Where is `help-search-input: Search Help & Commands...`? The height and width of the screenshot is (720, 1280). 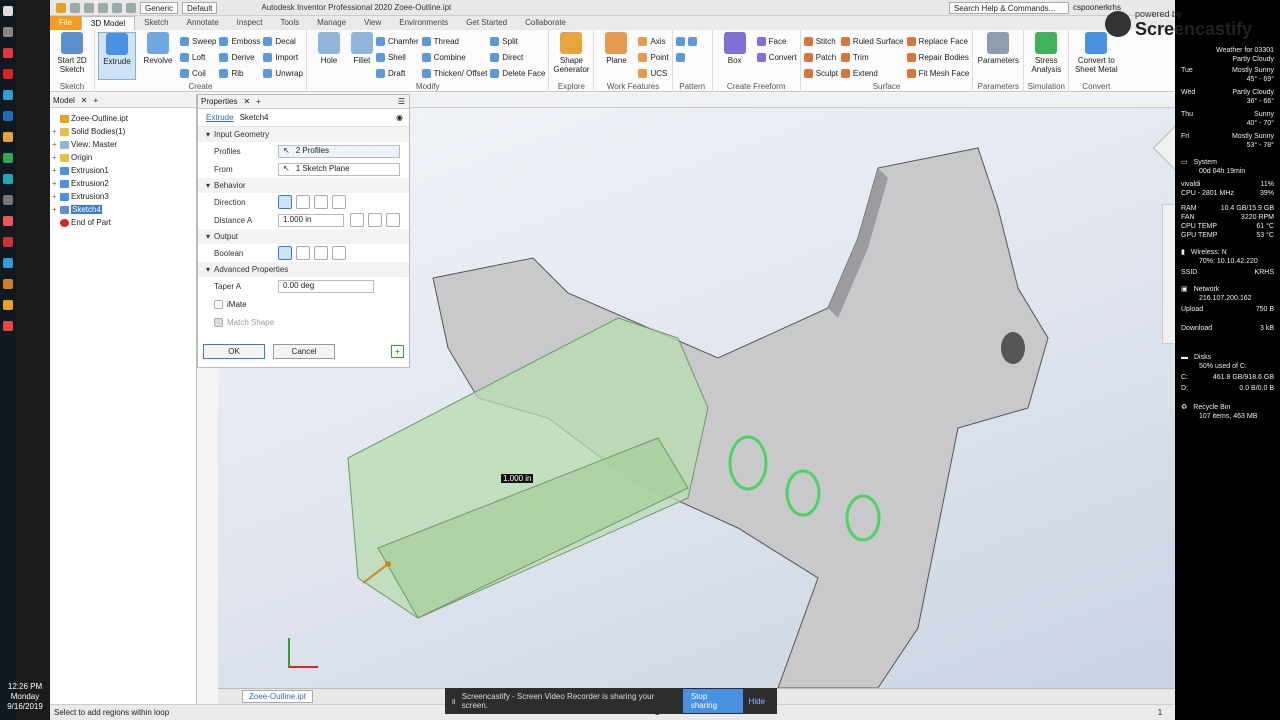 help-search-input: Search Help & Commands... is located at coordinates (1008, 7).